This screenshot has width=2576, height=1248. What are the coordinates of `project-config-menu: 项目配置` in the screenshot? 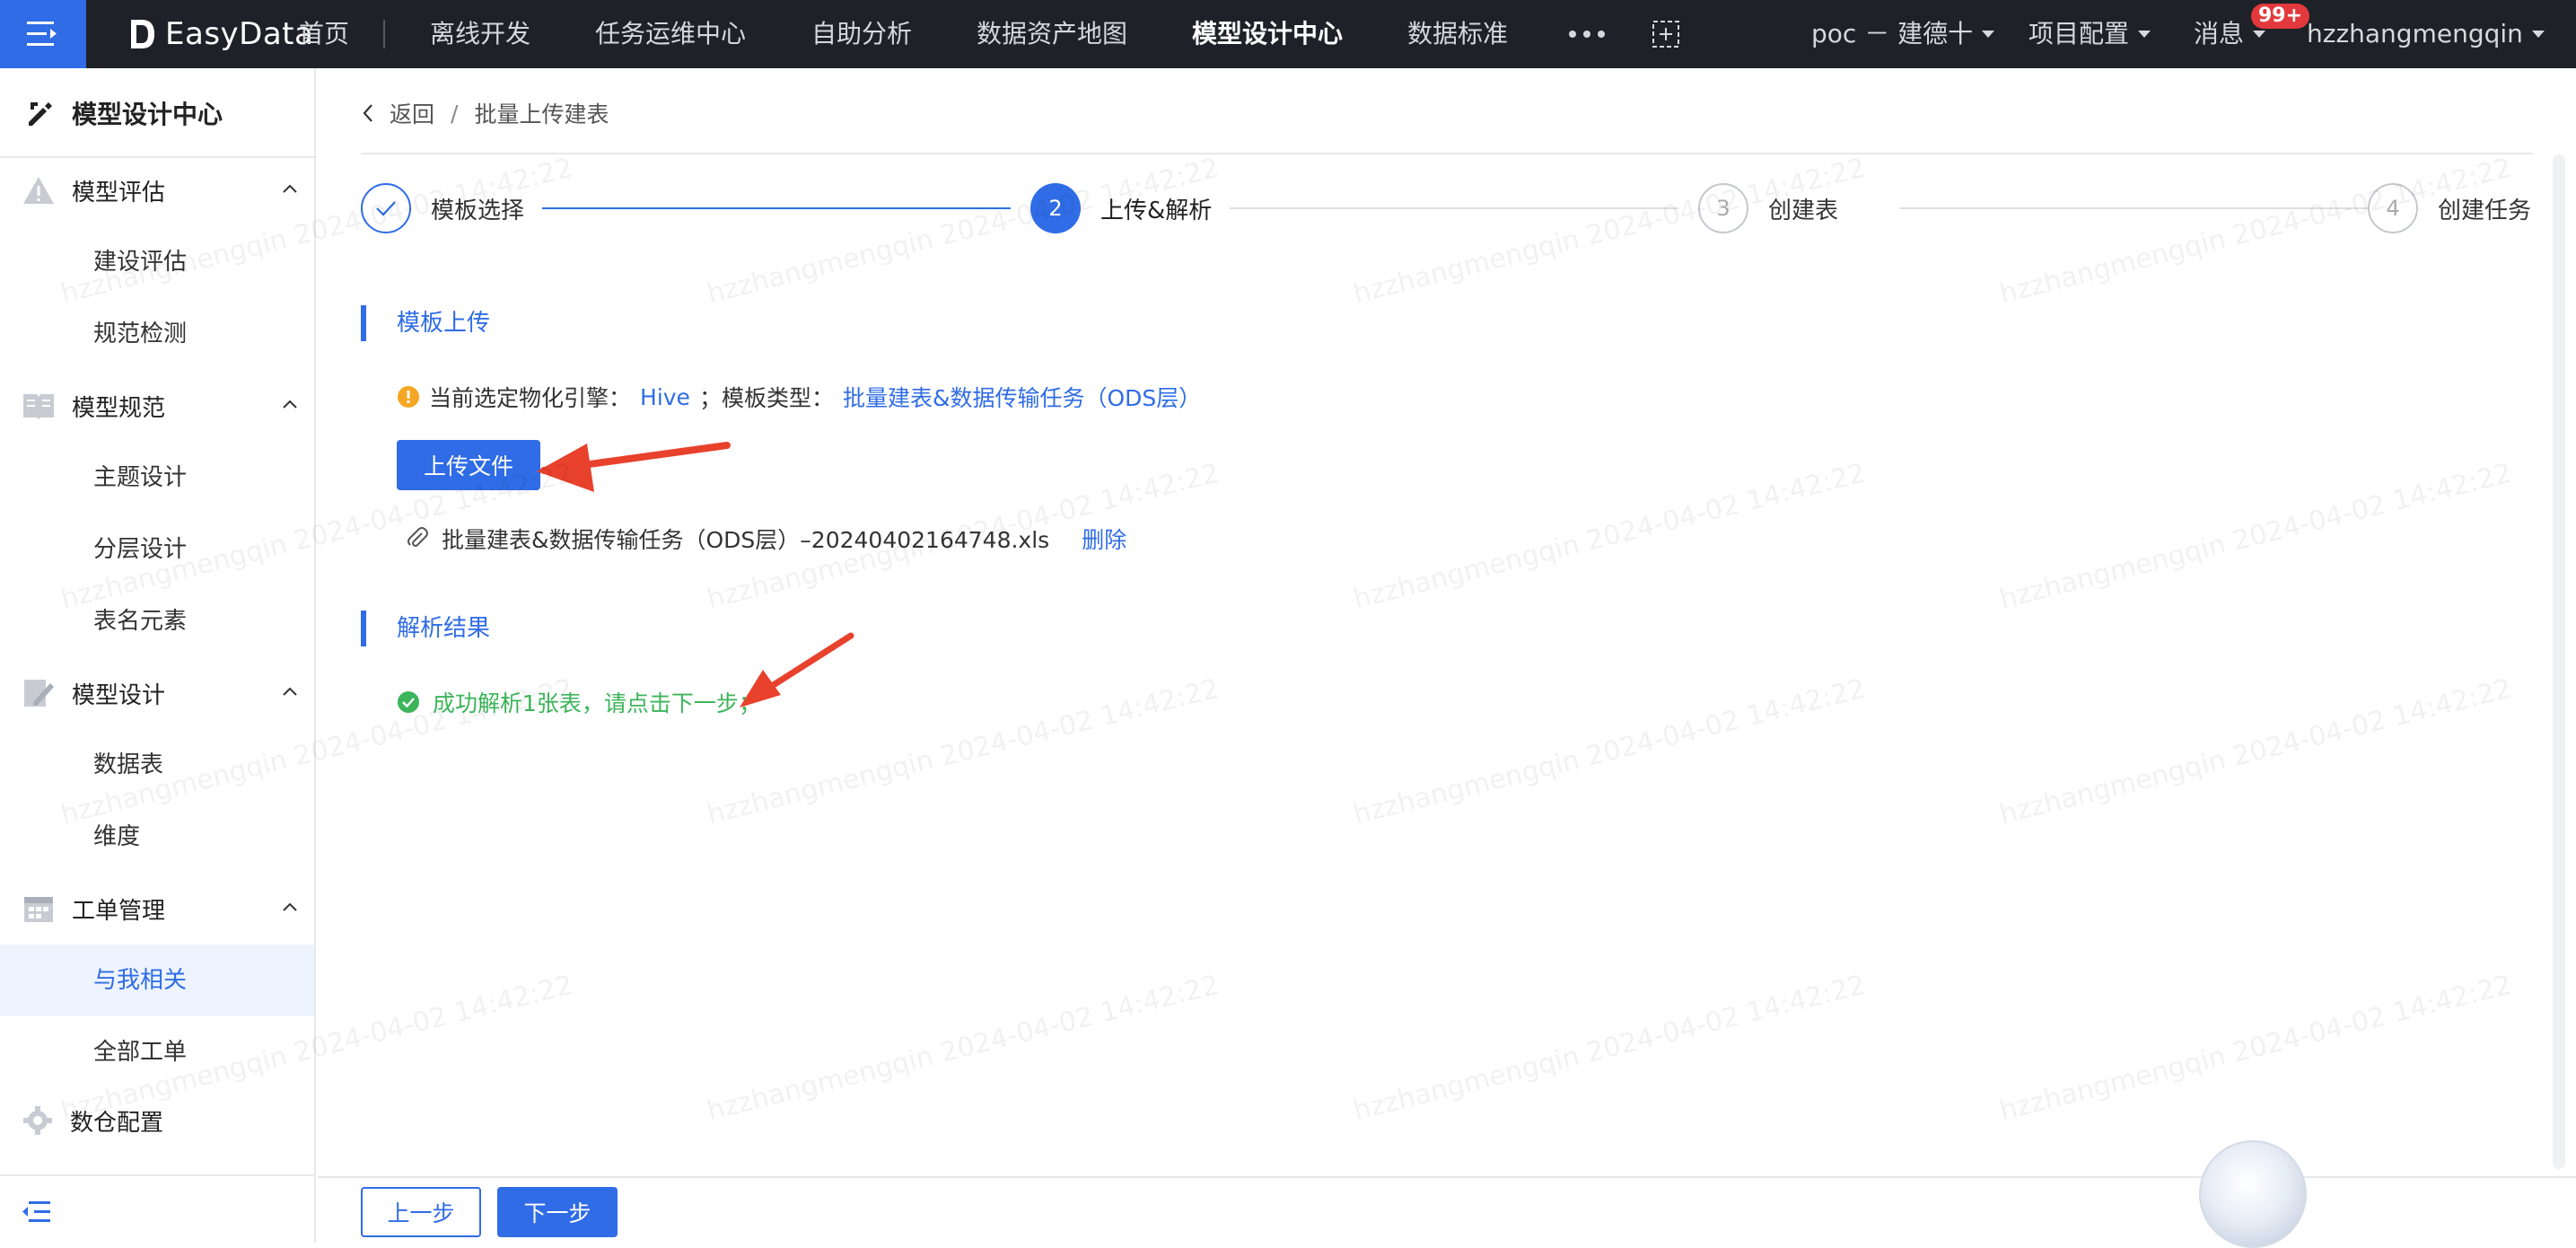 It's located at (2089, 34).